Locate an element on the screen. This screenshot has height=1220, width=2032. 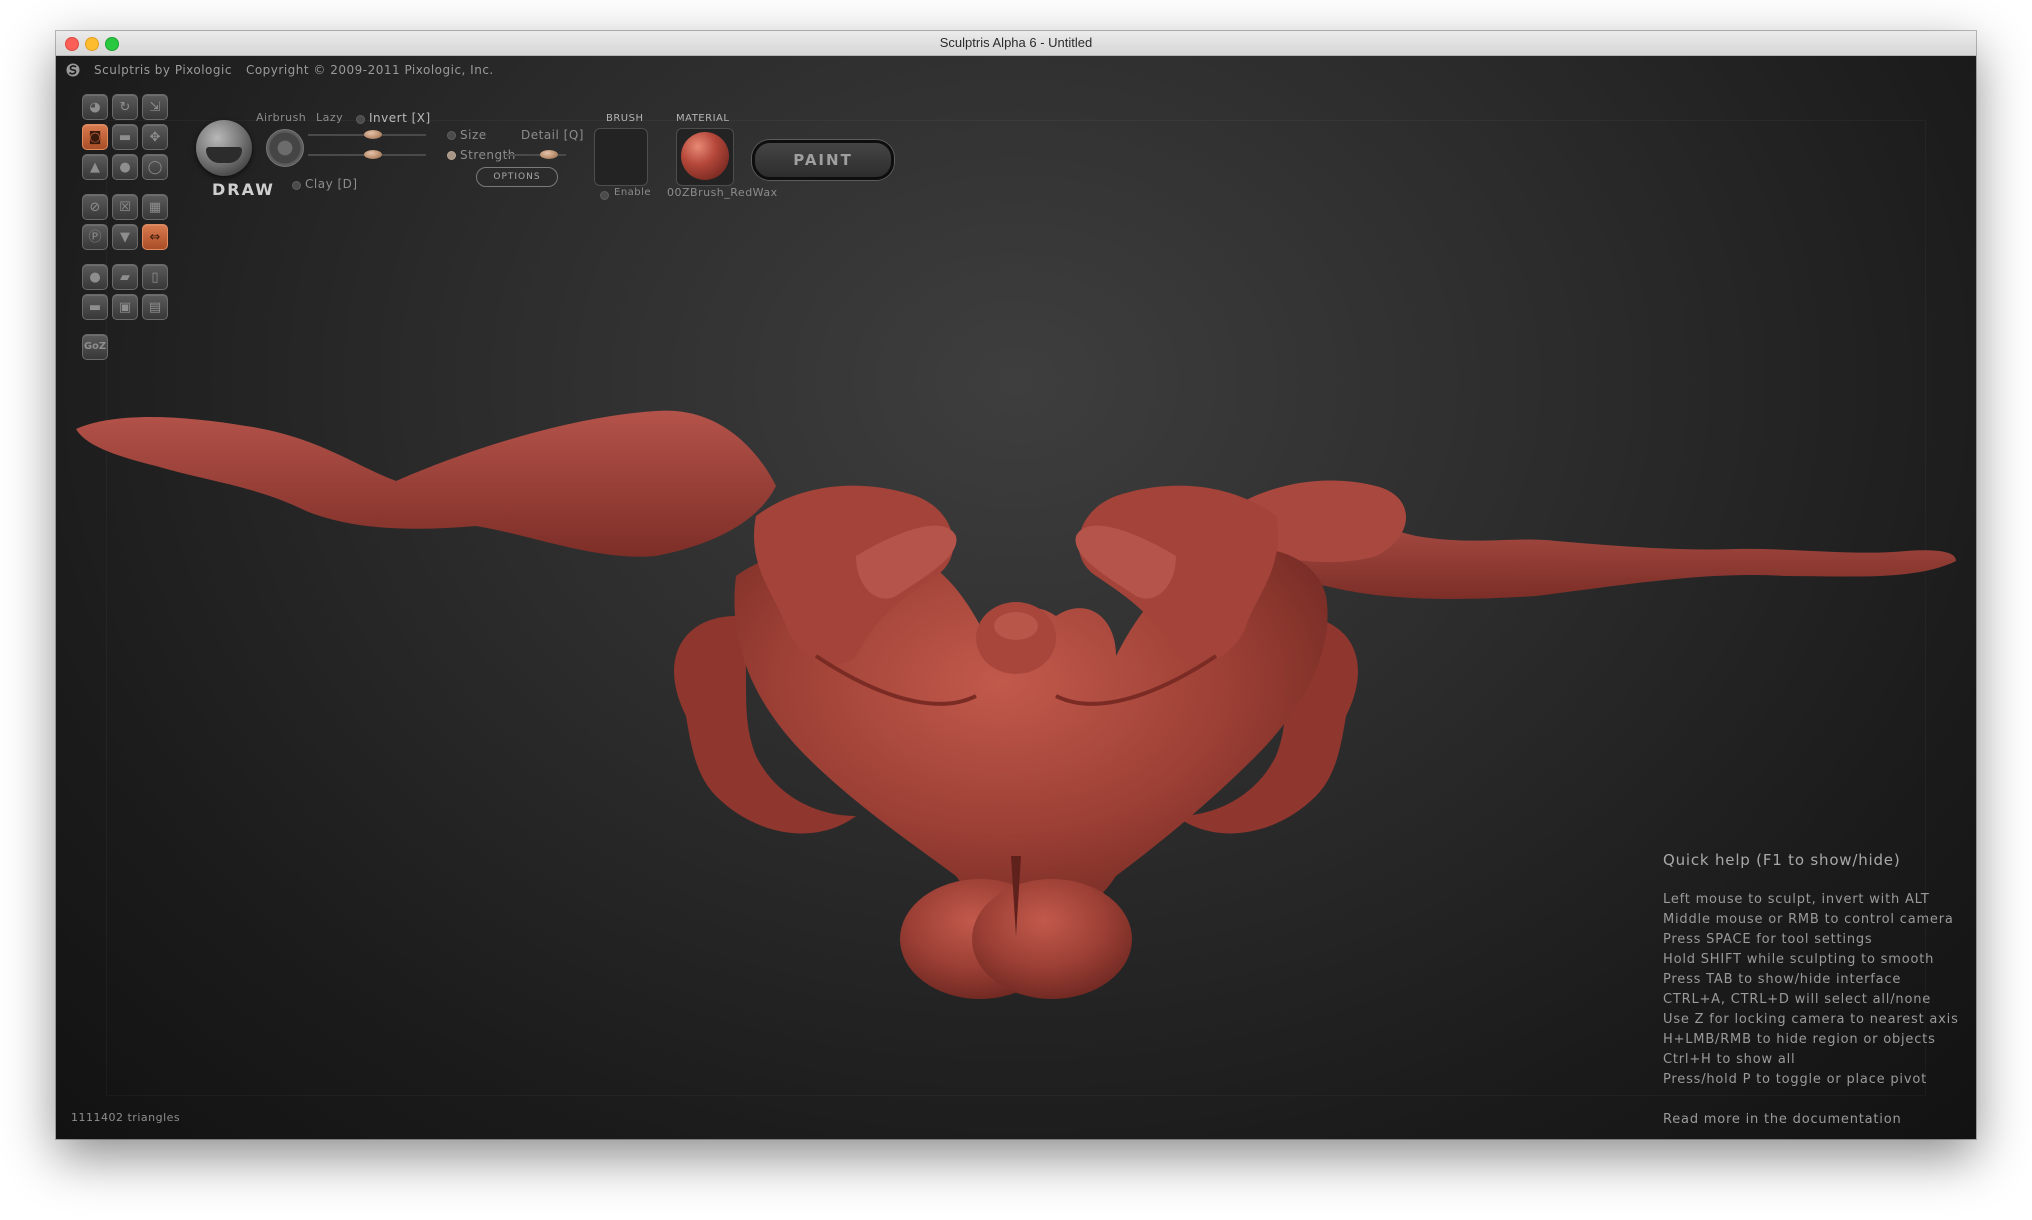
open-icon: ▤ is located at coordinates (155, 307).